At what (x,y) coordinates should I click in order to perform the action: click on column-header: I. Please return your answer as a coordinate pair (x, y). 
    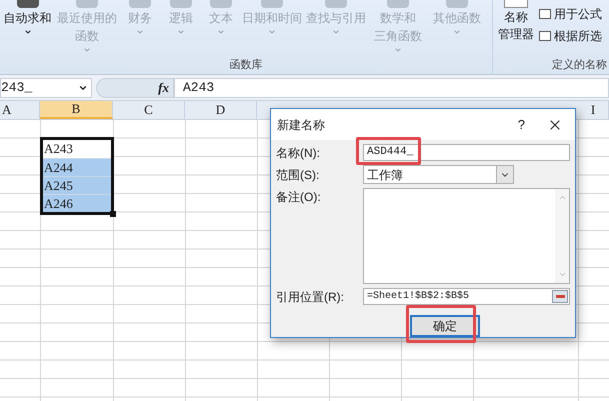
    Looking at the image, I should click on (593, 110).